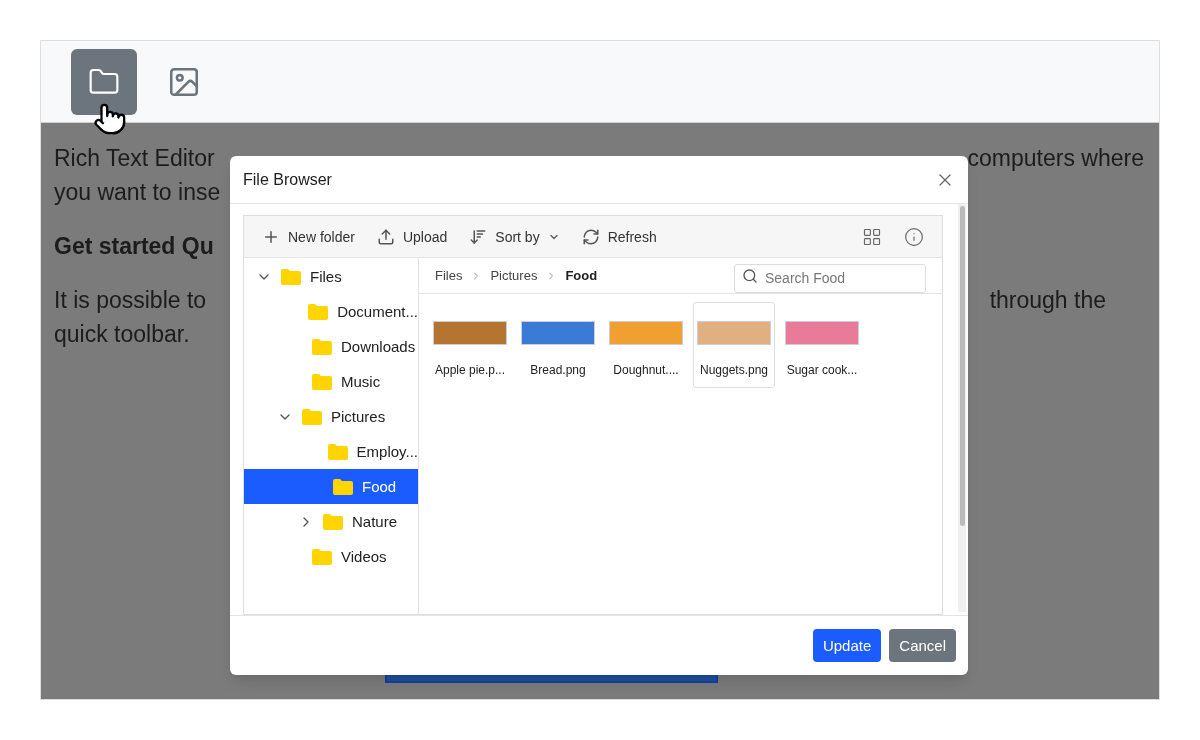 This screenshot has width=1200, height=740. I want to click on tree-item: Videos, so click(331, 556).